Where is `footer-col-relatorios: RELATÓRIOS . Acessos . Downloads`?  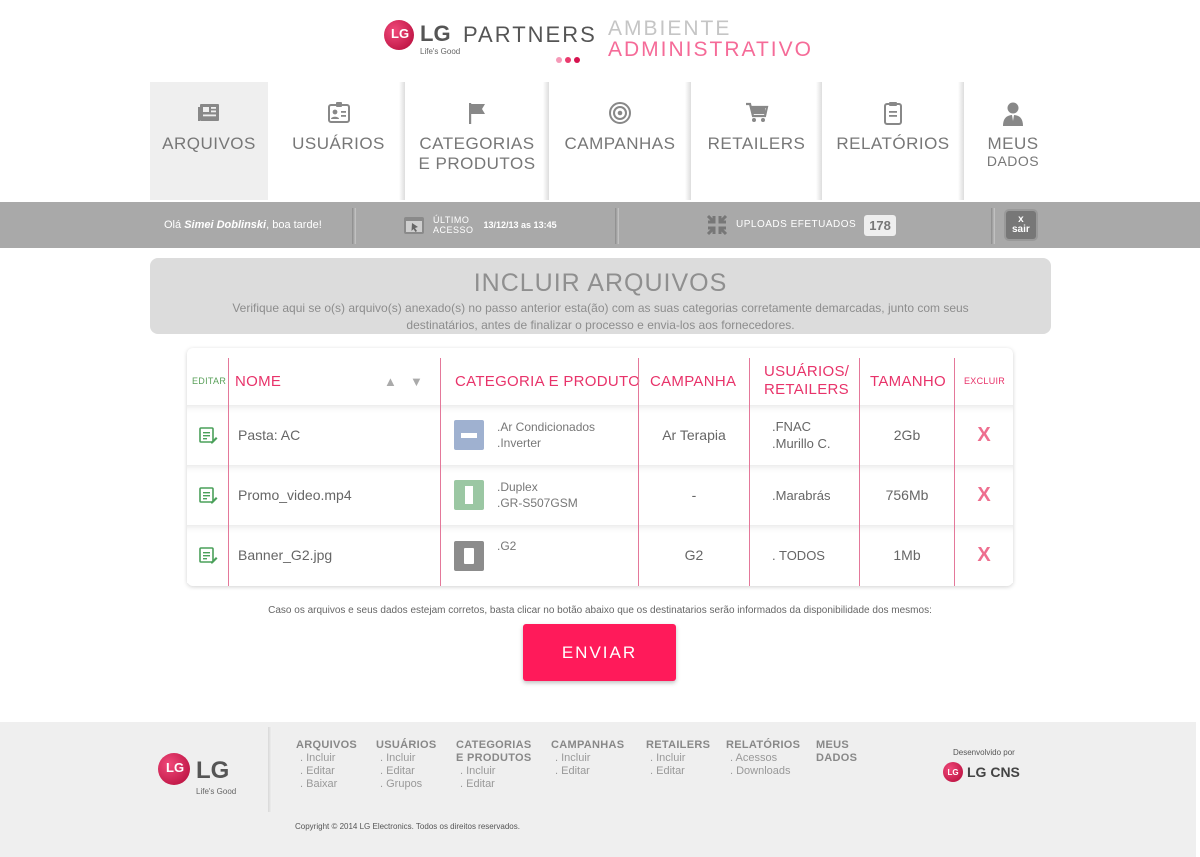 footer-col-relatorios: RELATÓRIOS . Acessos . Downloads is located at coordinates (763, 758).